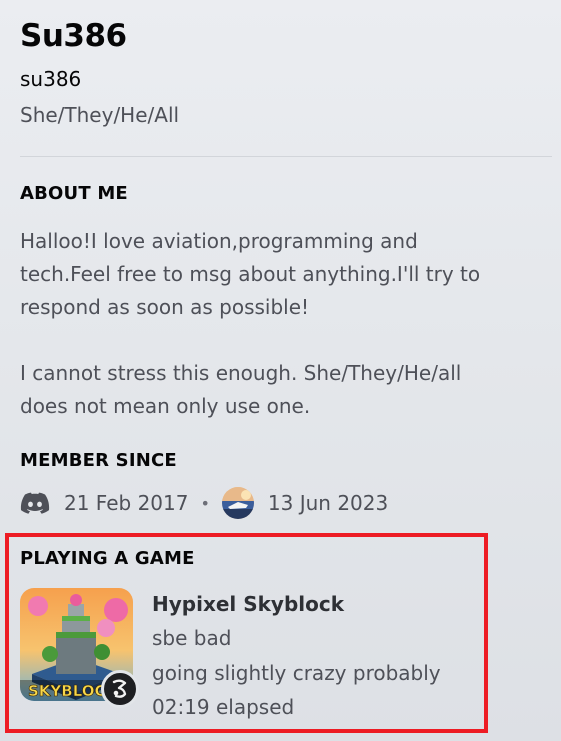 The height and width of the screenshot is (741, 561). What do you see at coordinates (192, 638) in the screenshot?
I see `game-details: sbe bad` at bounding box center [192, 638].